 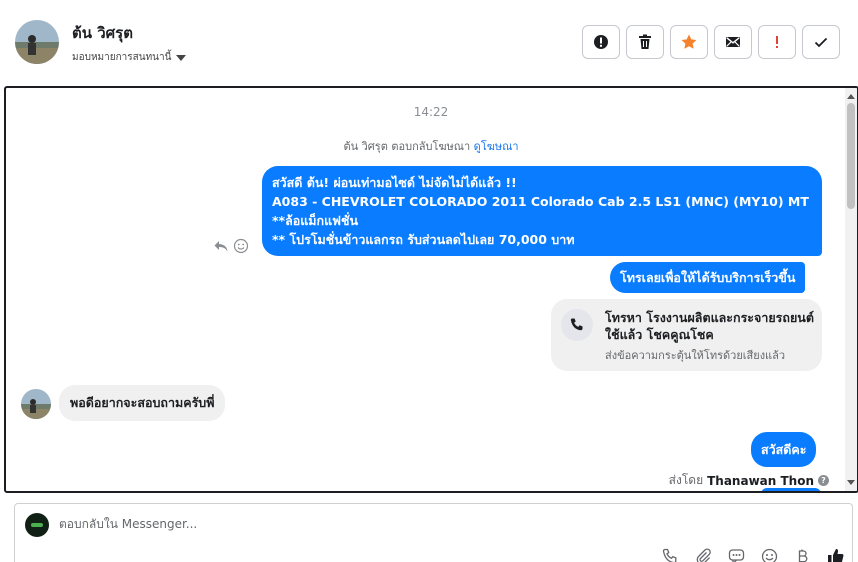 I want to click on envelope-icon, so click(x=733, y=42).